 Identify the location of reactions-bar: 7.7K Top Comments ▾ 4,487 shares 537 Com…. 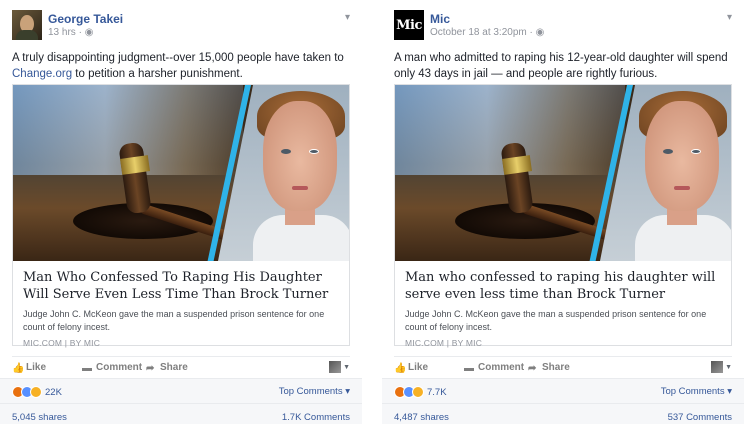
(563, 401).